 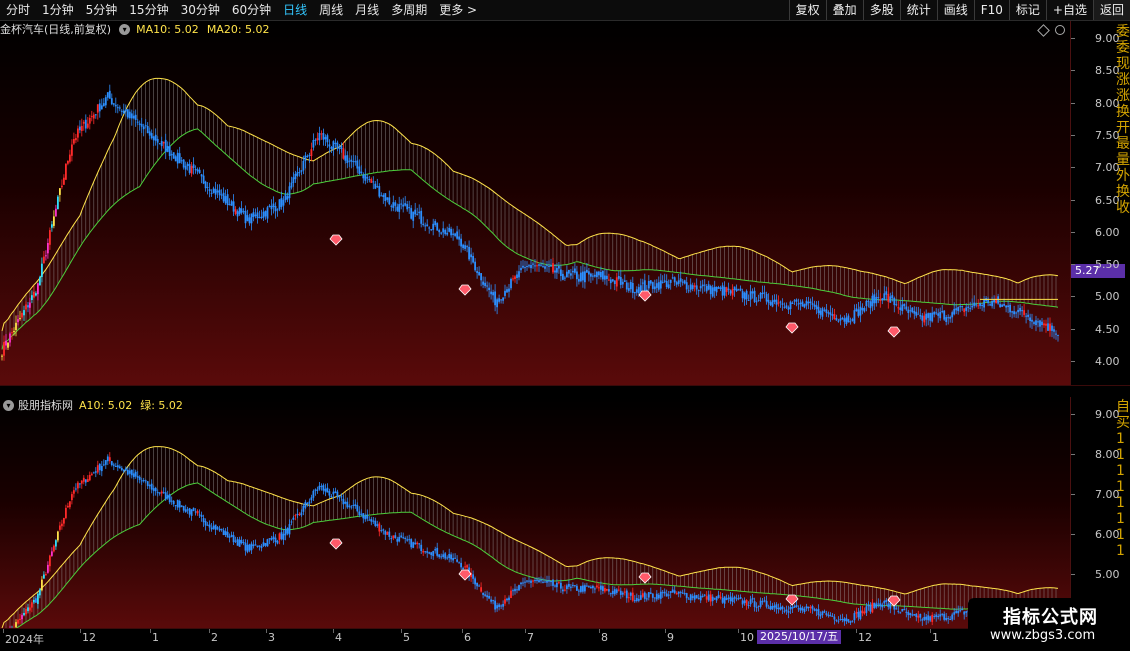 I want to click on period-tab-6: 日线, so click(x=295, y=10).